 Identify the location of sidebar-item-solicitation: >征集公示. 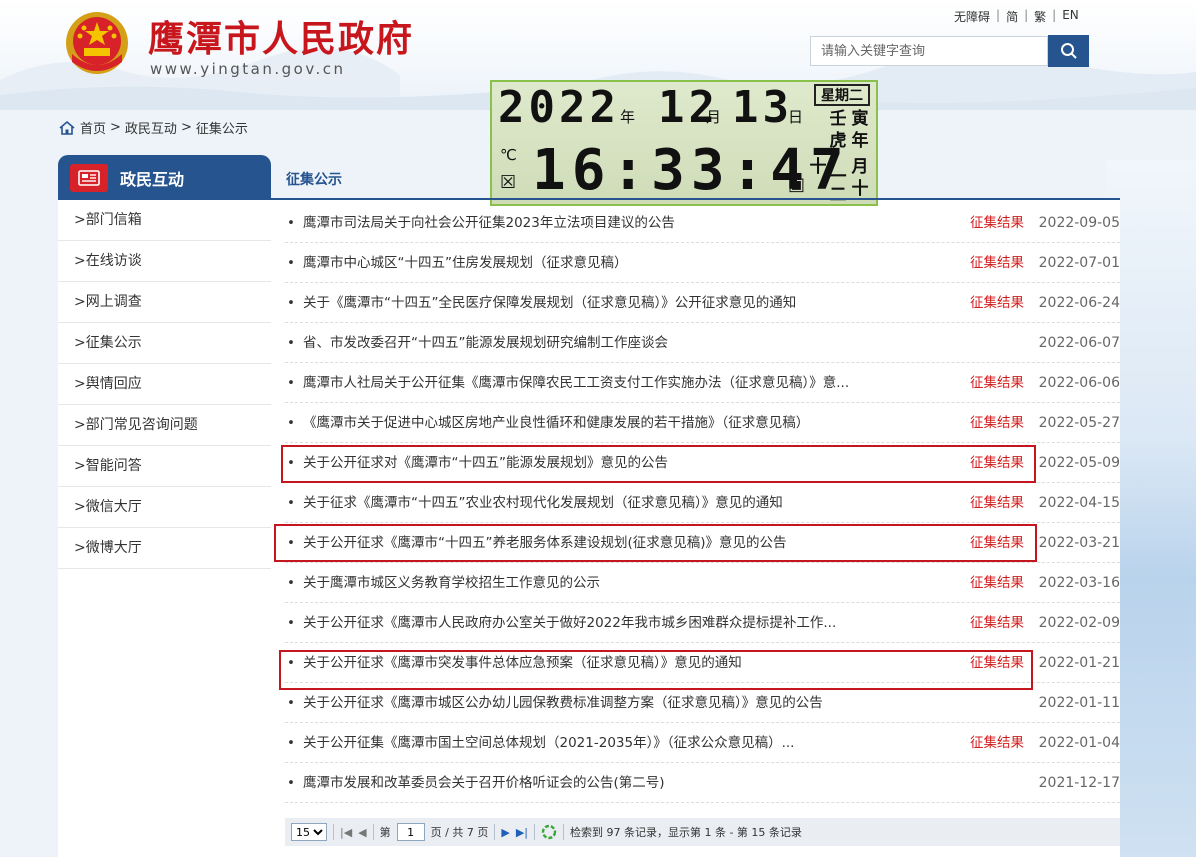
(164, 343).